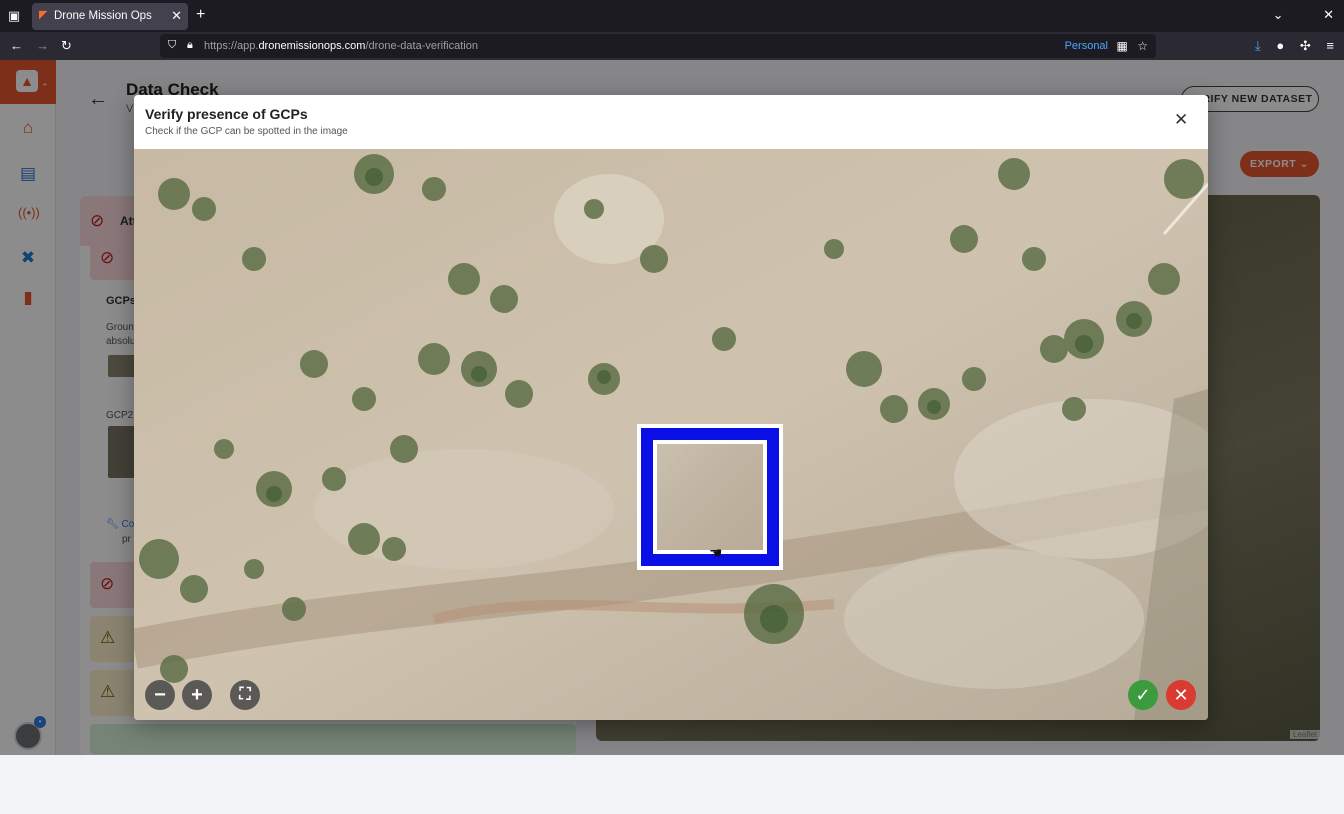  I want to click on extensions-icon: ✣, so click(1305, 45).